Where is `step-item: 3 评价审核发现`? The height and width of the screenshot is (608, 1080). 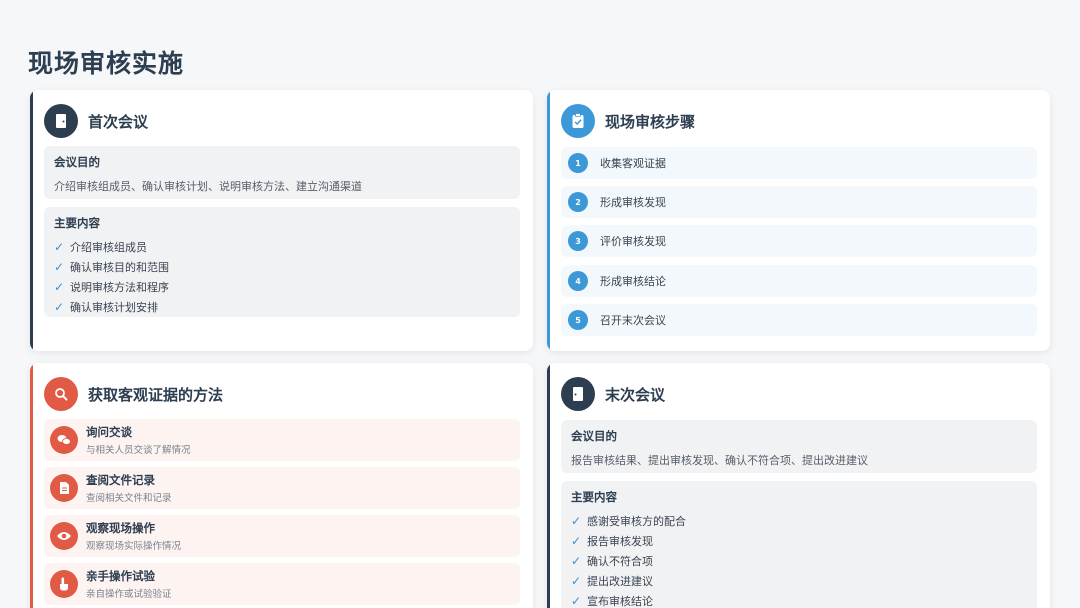 step-item: 3 评价审核发现 is located at coordinates (799, 241).